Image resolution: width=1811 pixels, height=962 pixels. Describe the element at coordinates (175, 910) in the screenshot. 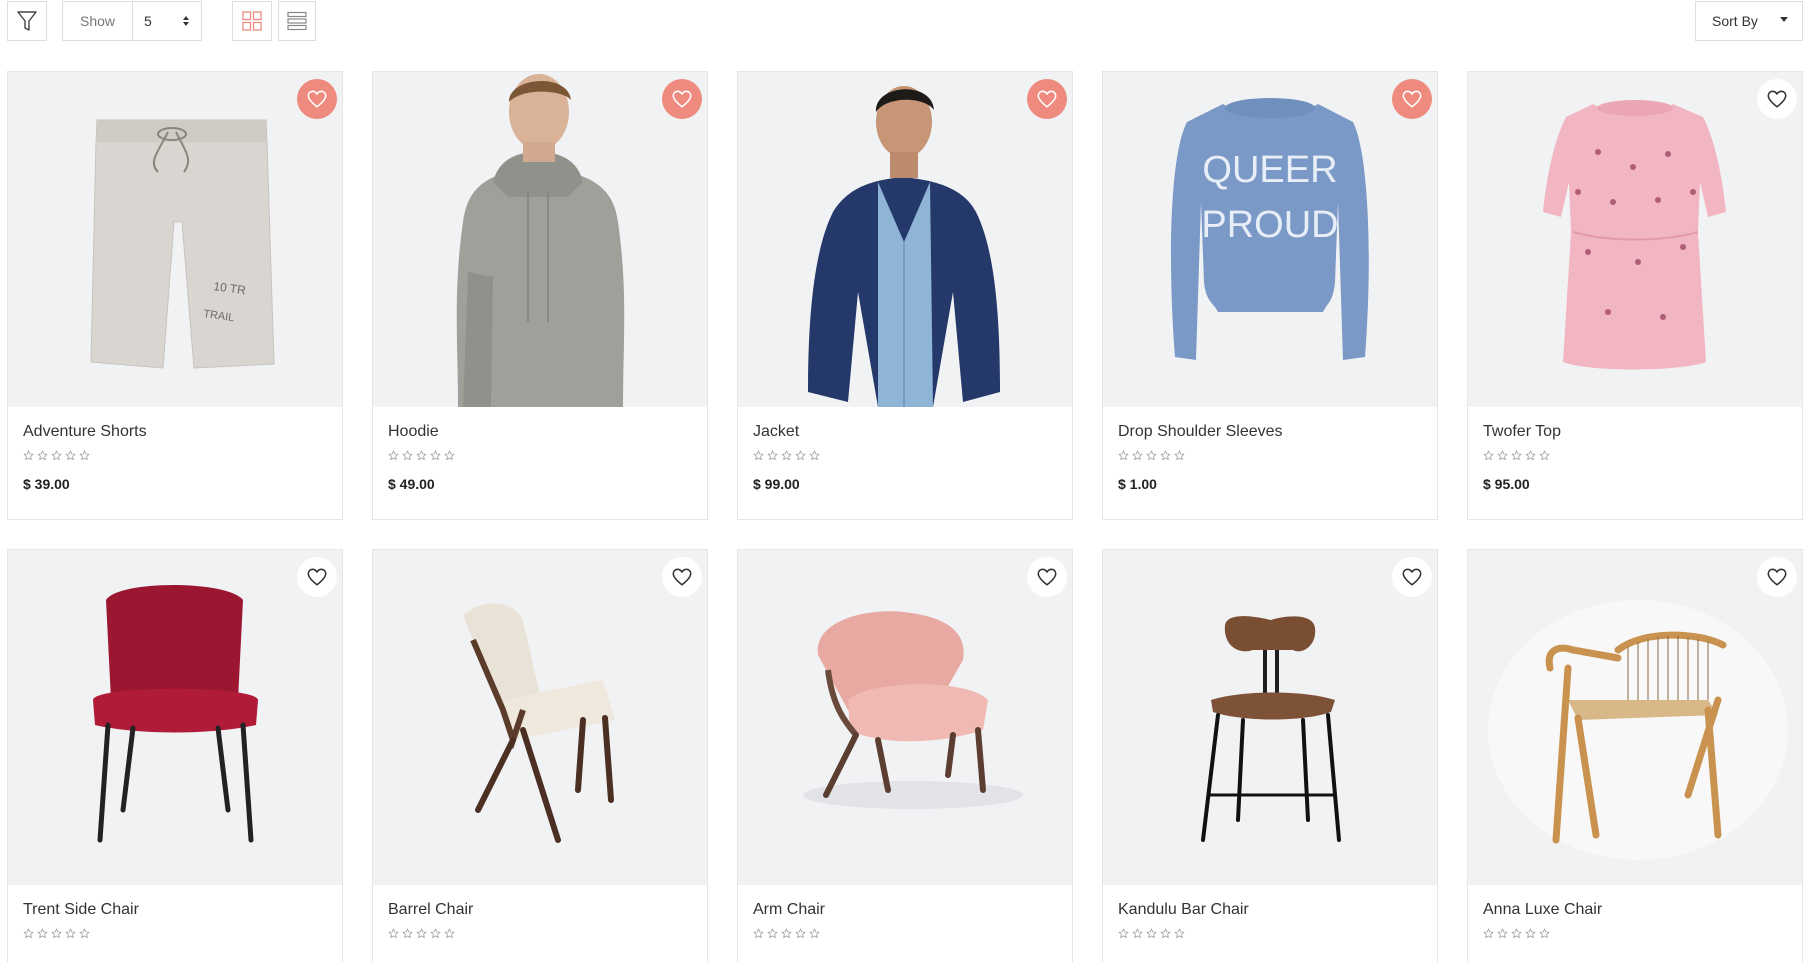

I see `product-name: Trent Side Chair` at that location.